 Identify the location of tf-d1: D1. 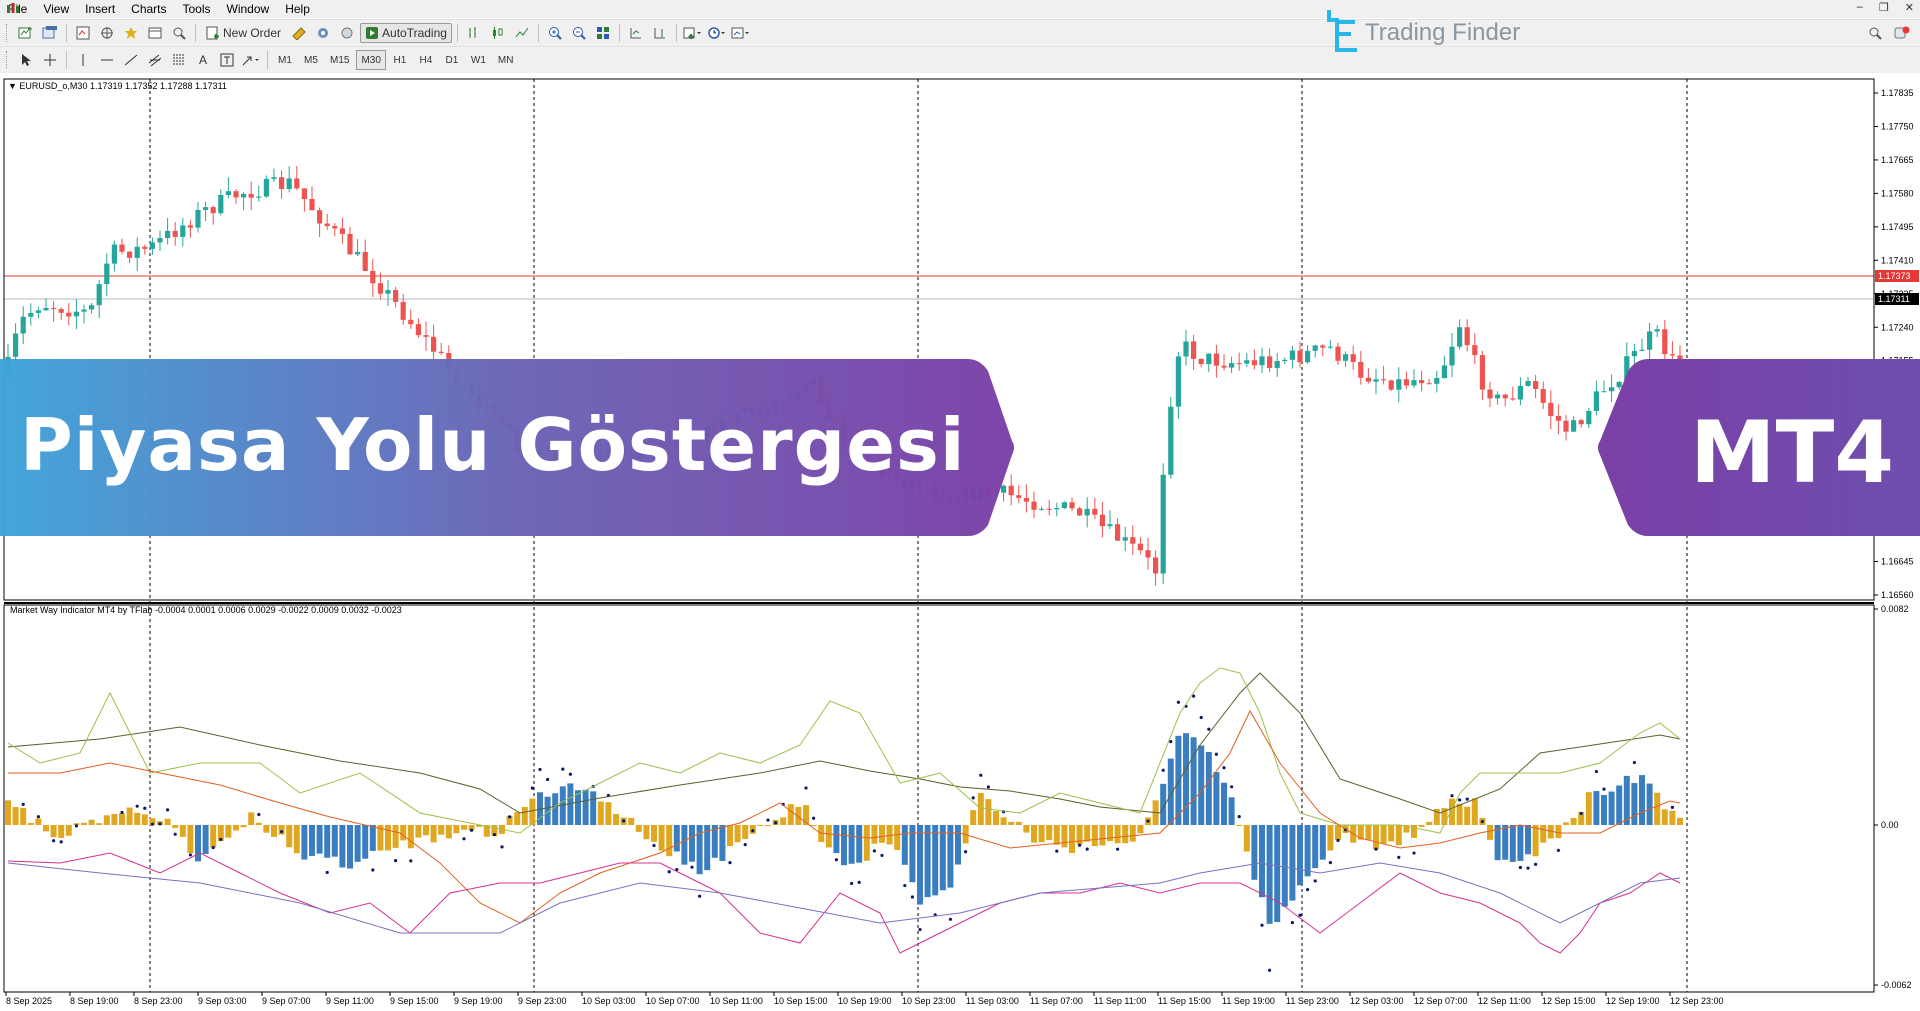
(452, 60).